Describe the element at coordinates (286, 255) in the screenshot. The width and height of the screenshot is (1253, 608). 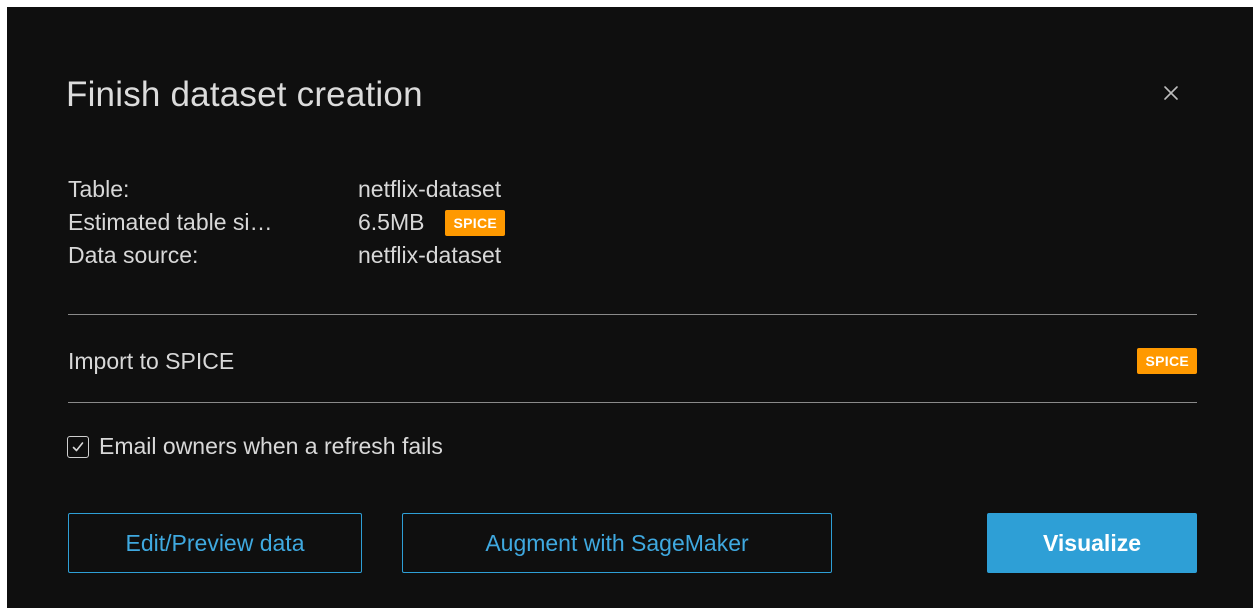
I see `info-row-data-source: Data source: netflix-dataset` at that location.